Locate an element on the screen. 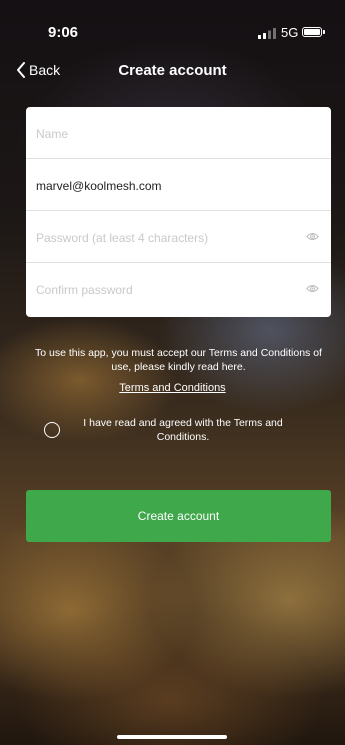 This screenshot has width=345, height=745. email-input is located at coordinates (166, 186).